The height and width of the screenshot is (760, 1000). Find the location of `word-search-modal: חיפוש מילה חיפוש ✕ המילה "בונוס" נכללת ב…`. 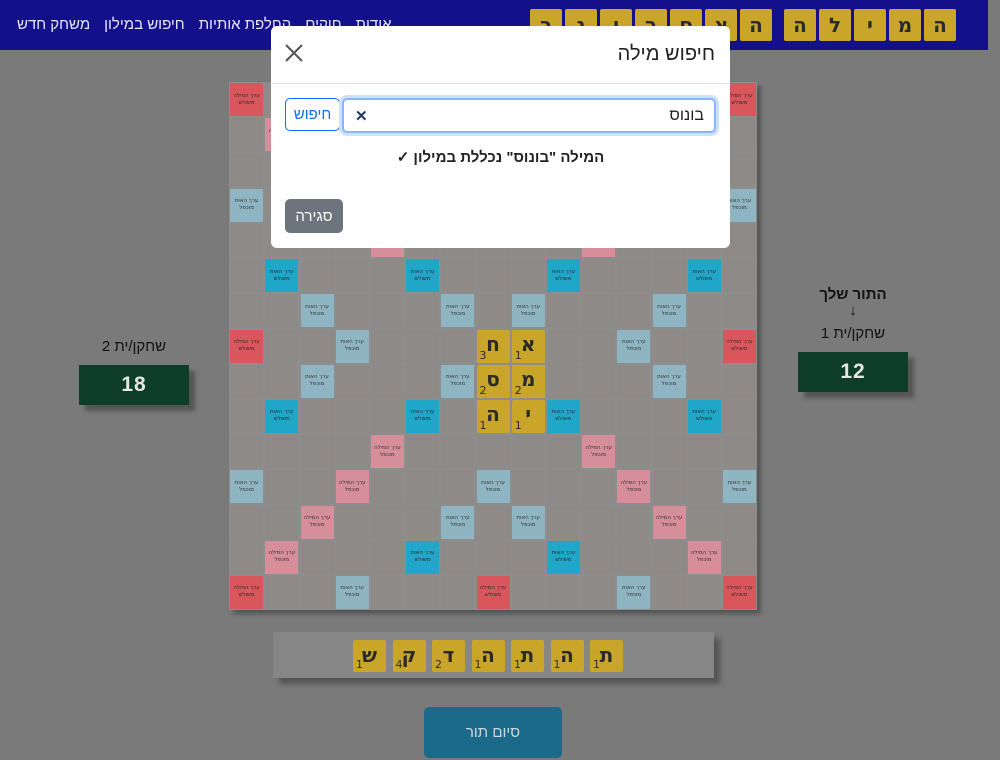

word-search-modal: חיפוש מילה חיפוש ✕ המילה "בונוס" נכללת ב… is located at coordinates (500, 137).